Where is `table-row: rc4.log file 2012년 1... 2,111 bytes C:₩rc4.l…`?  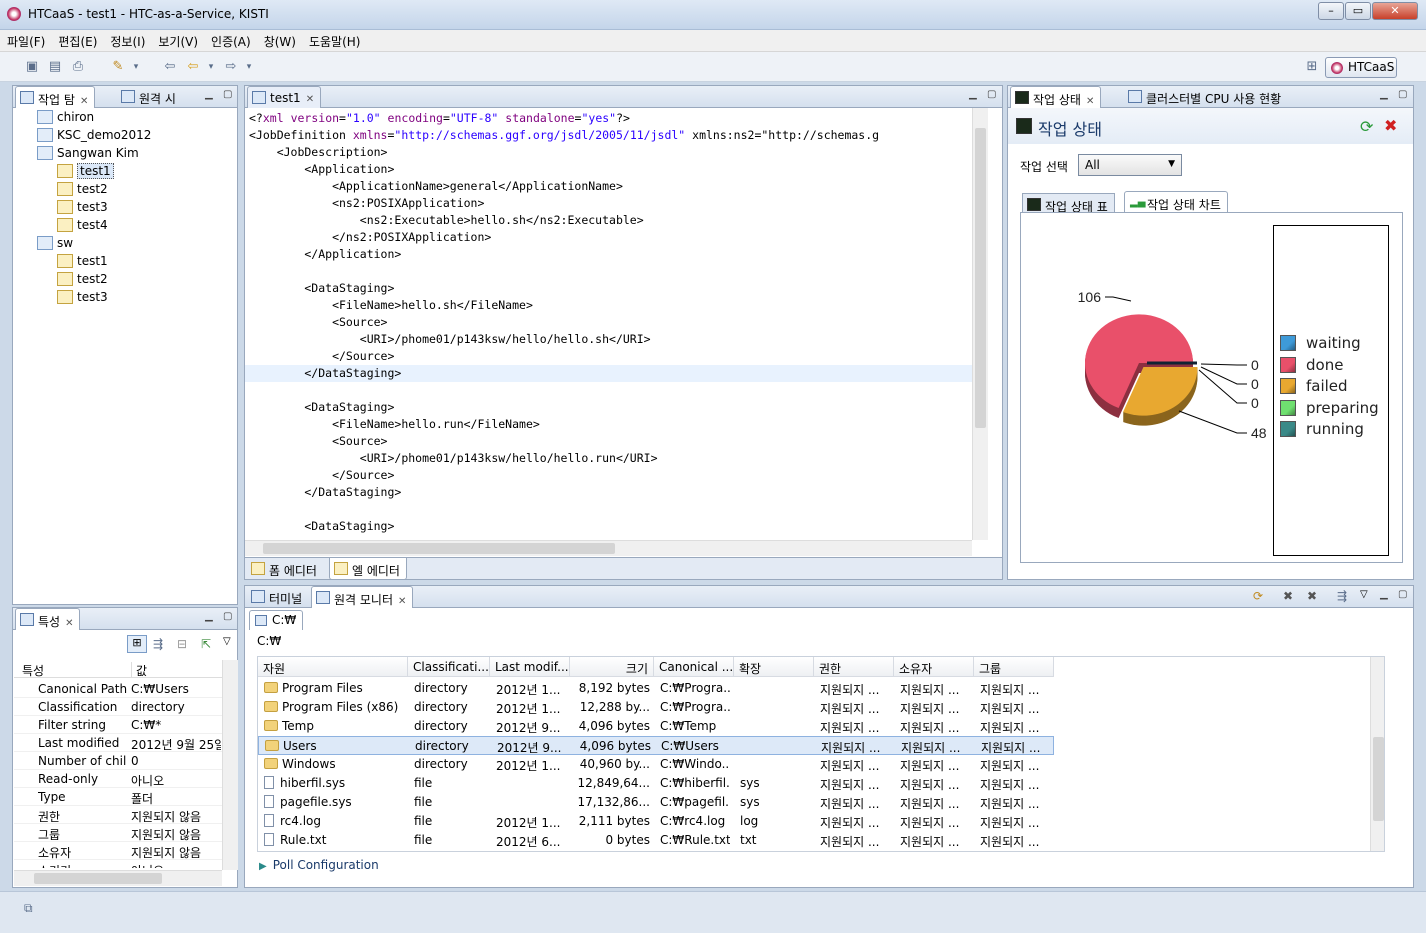 table-row: rc4.log file 2012년 1... 2,111 bytes C:₩rc4.l… is located at coordinates (656, 821).